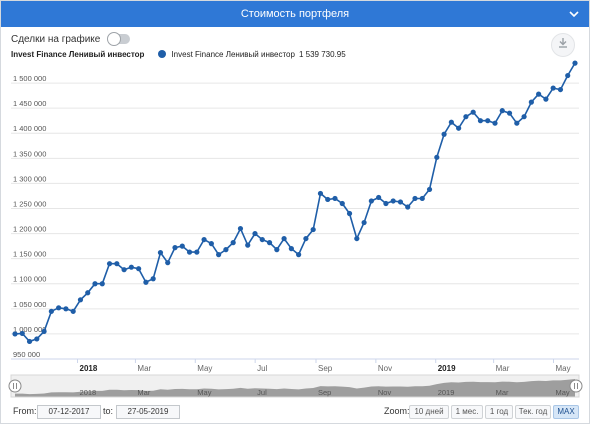 This screenshot has width=590, height=424. What do you see at coordinates (29, 254) in the screenshot?
I see `y-tick-label: 1 150 000` at bounding box center [29, 254].